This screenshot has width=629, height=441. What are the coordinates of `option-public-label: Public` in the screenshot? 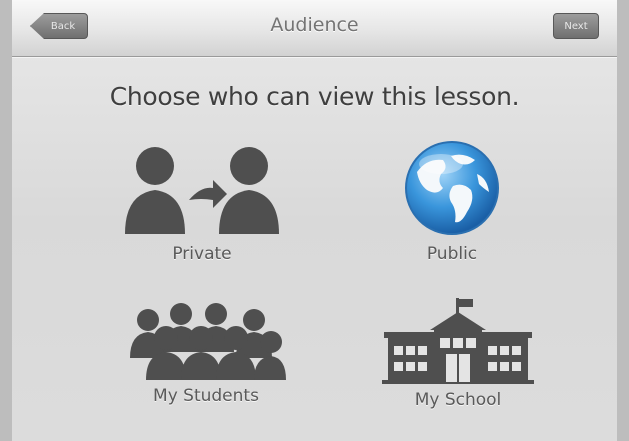 It's located at (452, 254).